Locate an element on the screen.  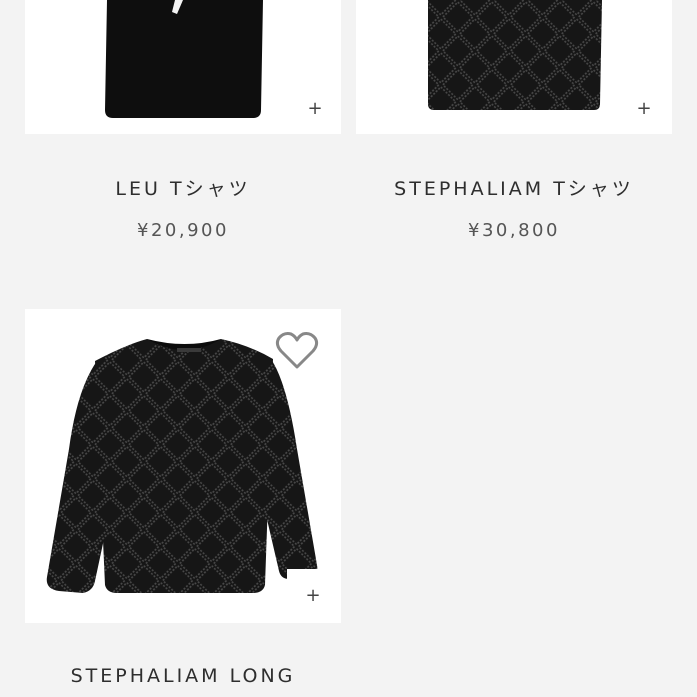
product-name: STEPHALIAM LONG is located at coordinates (183, 676).